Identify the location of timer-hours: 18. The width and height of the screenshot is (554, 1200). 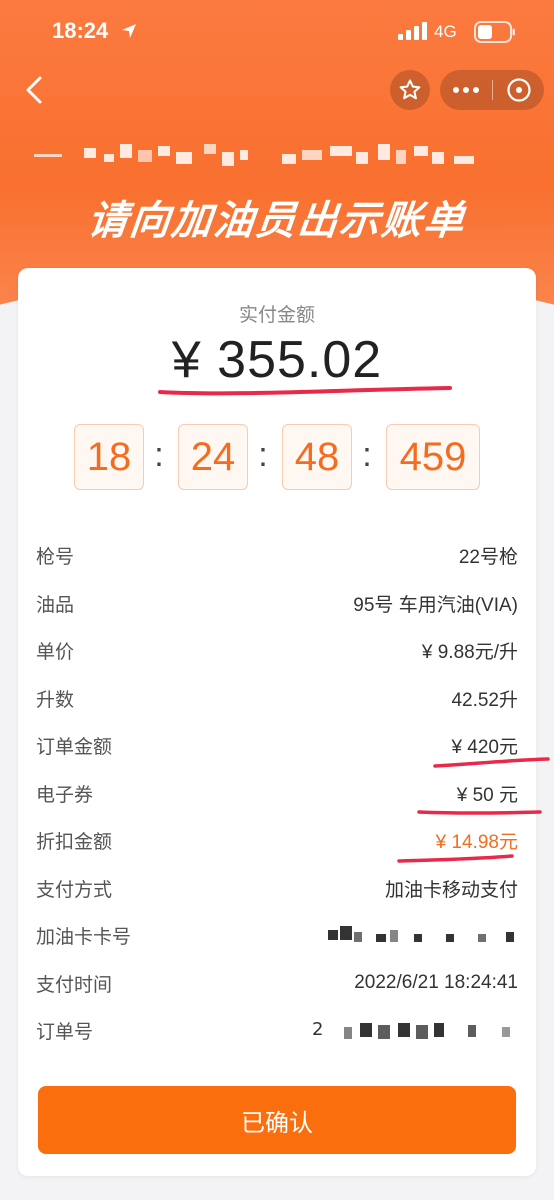
(109, 457).